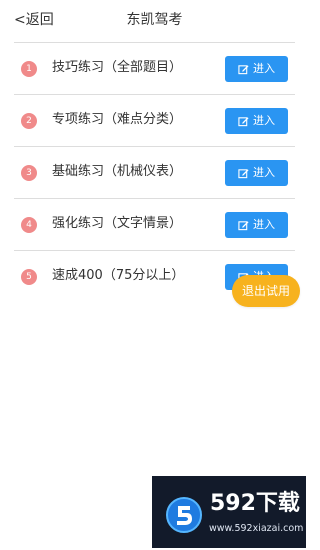  I want to click on item-label: 专项练习（难点分类）, so click(117, 119).